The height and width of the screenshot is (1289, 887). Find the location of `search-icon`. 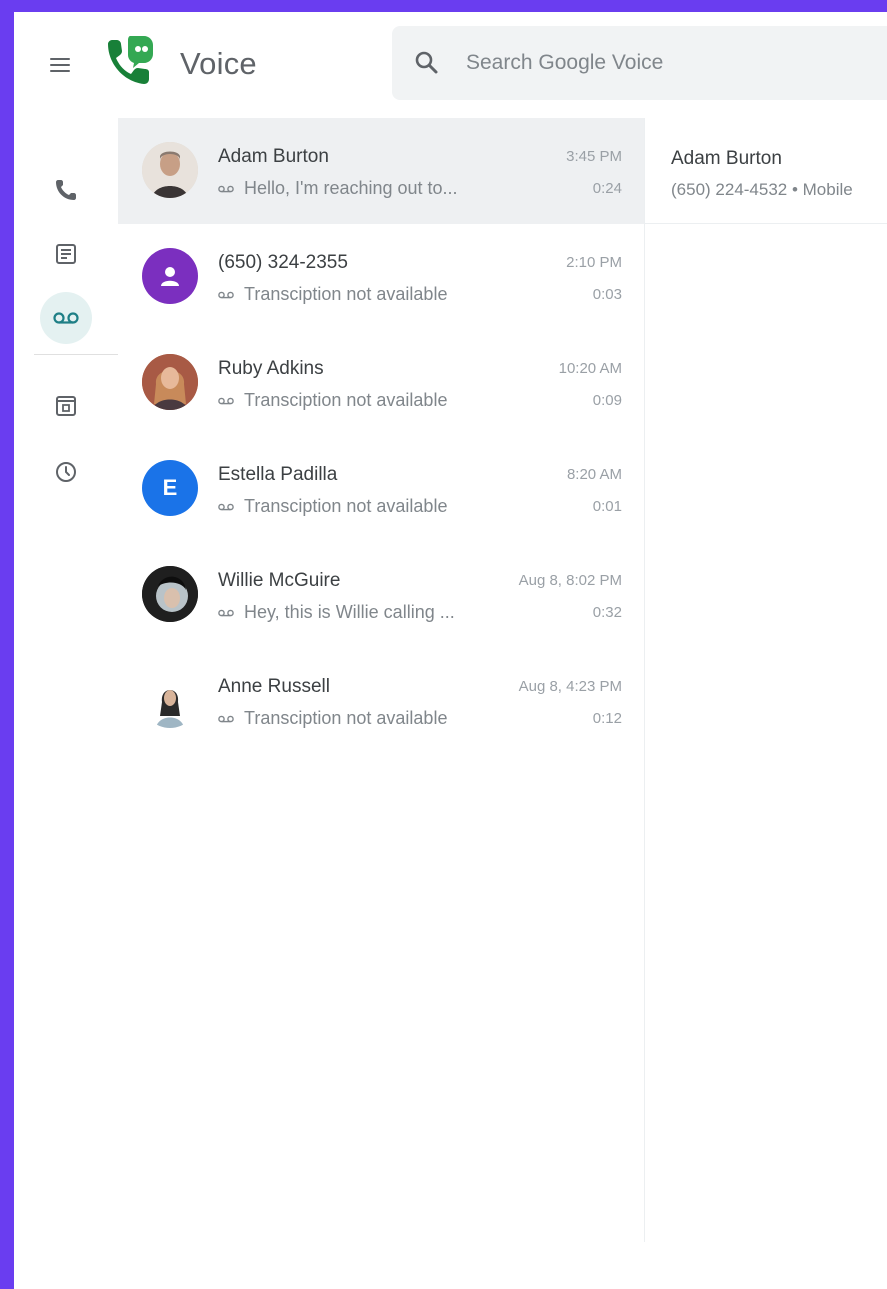

search-icon is located at coordinates (427, 63).